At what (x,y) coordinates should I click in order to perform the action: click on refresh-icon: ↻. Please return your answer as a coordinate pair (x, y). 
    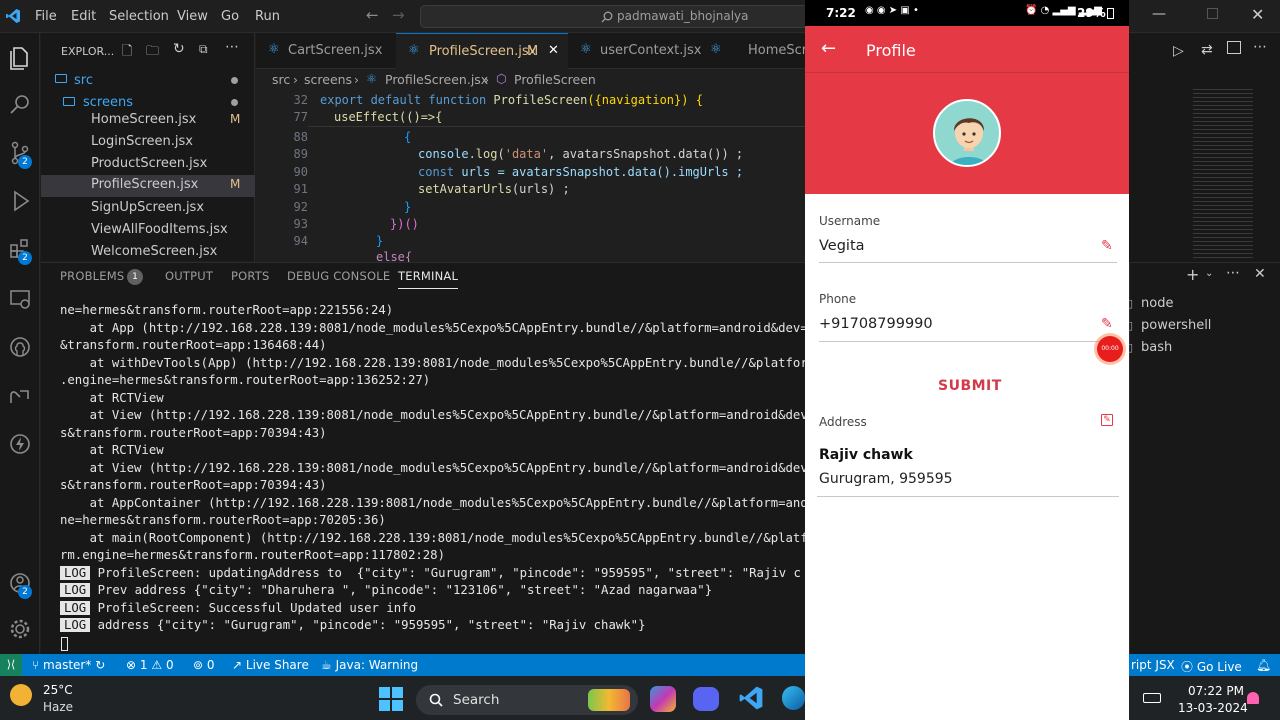
    Looking at the image, I should click on (179, 49).